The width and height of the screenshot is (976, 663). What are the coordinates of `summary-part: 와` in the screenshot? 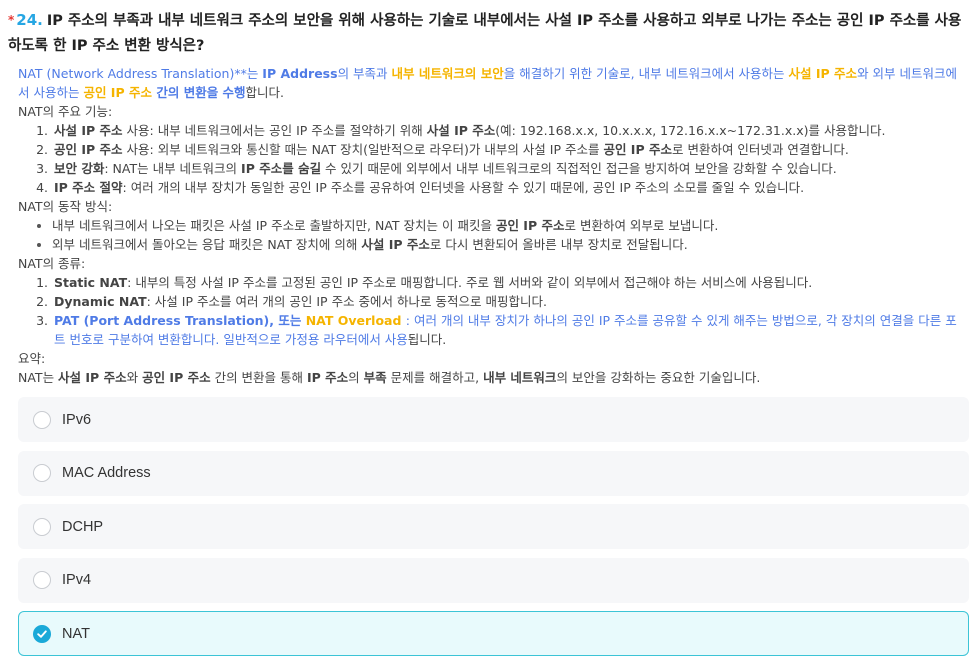 It's located at (134, 377).